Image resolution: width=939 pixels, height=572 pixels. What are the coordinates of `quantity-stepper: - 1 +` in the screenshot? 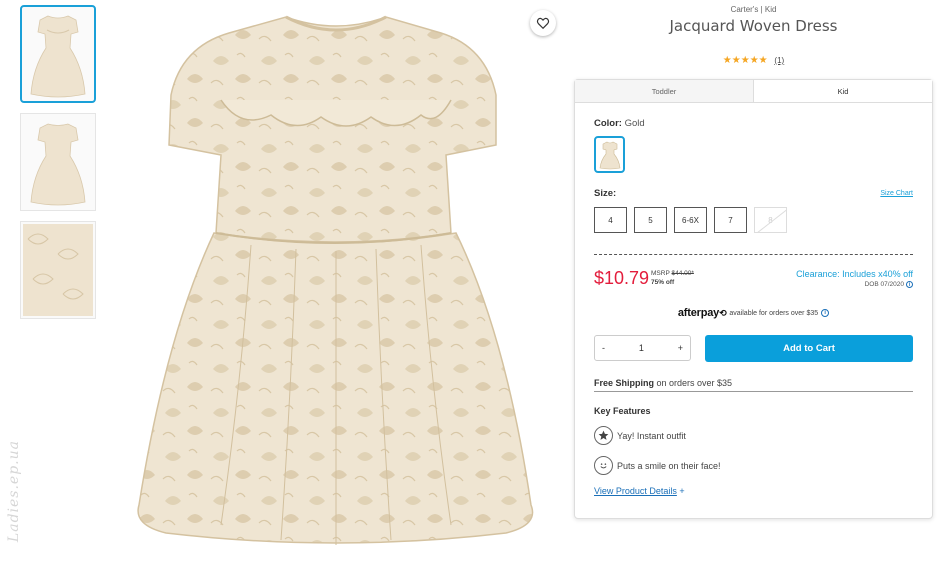 It's located at (642, 348).